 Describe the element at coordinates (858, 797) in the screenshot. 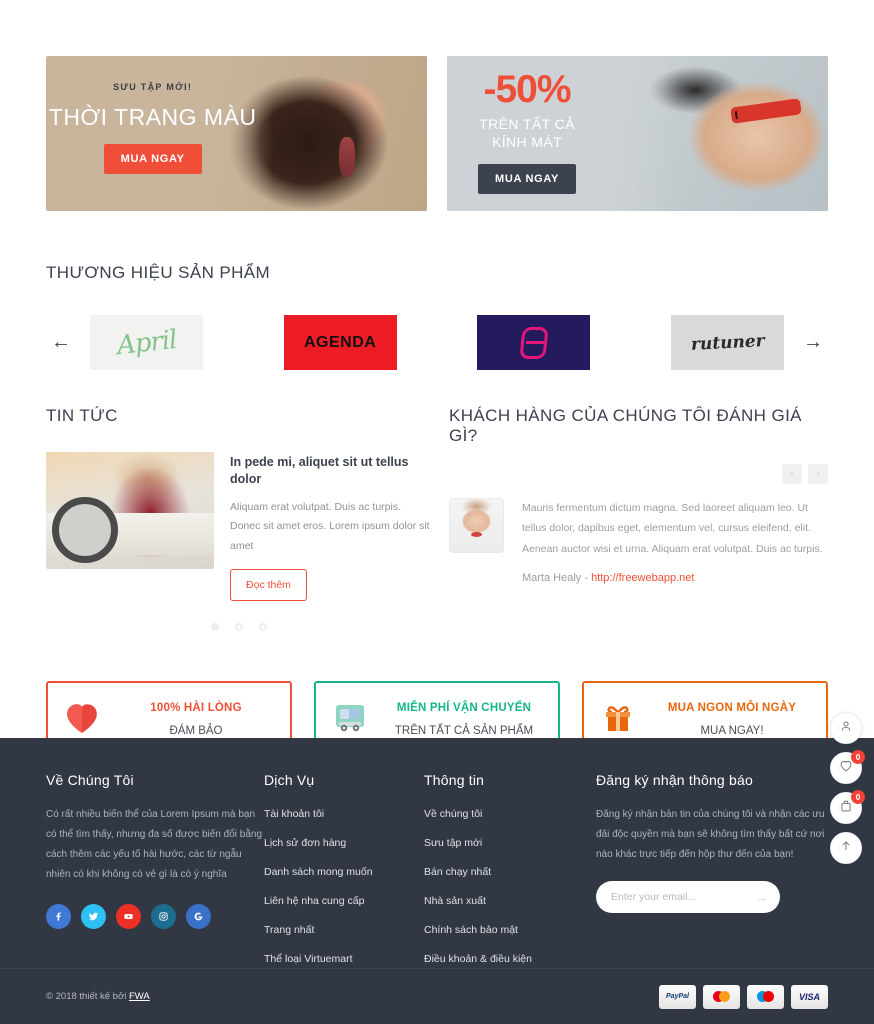

I see `cart-count-badge: 0` at that location.